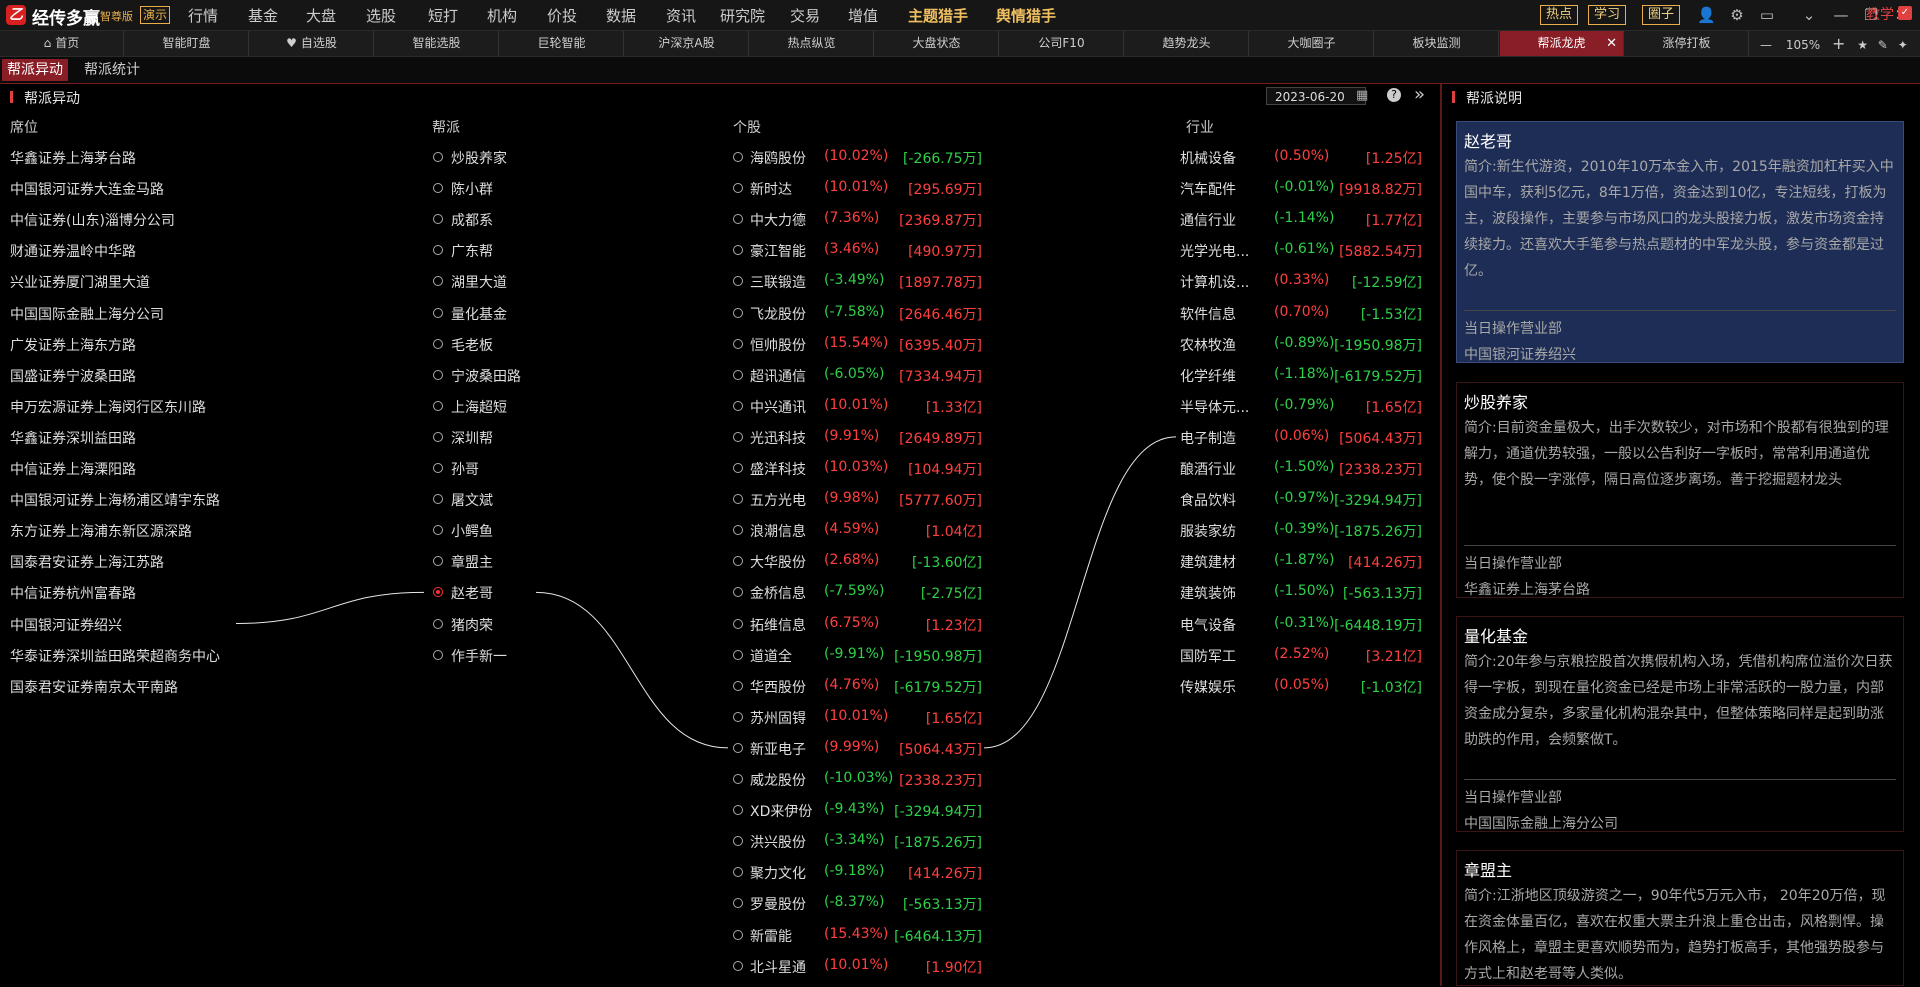  Describe the element at coordinates (1437, 43) in the screenshot. I see `tab-11: 板块监测` at that location.